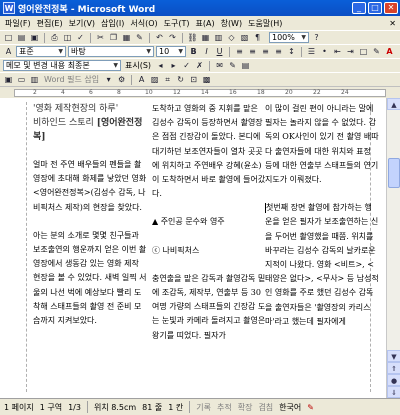 The height and width of the screenshot is (415, 400). I want to click on spelling-status-icon: ✎, so click(310, 407).